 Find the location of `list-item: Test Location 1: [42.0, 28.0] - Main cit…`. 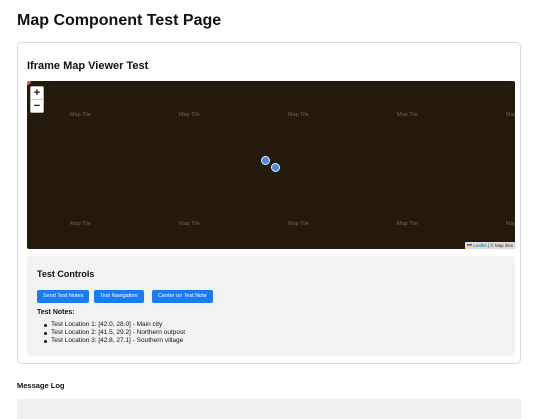

list-item: Test Location 1: [42.0, 28.0] - Main cit… is located at coordinates (114, 325).